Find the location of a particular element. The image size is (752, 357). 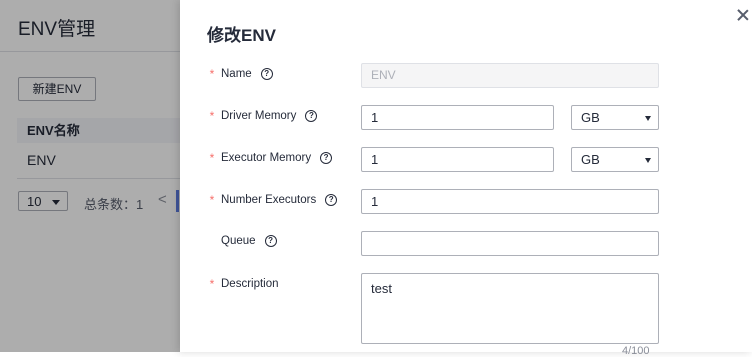

field-queue: Queue ? is located at coordinates (466, 244).